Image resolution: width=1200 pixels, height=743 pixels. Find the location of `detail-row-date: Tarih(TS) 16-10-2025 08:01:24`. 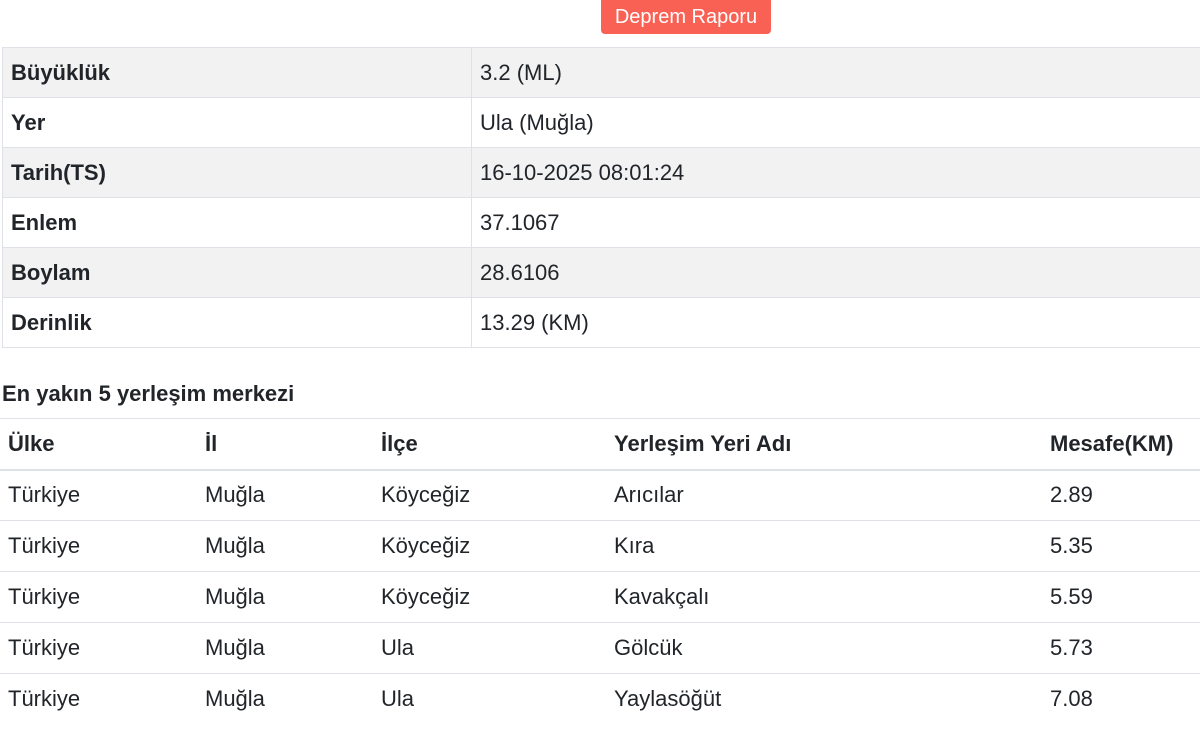

detail-row-date: Tarih(TS) 16-10-2025 08:01:24 is located at coordinates (601, 172).